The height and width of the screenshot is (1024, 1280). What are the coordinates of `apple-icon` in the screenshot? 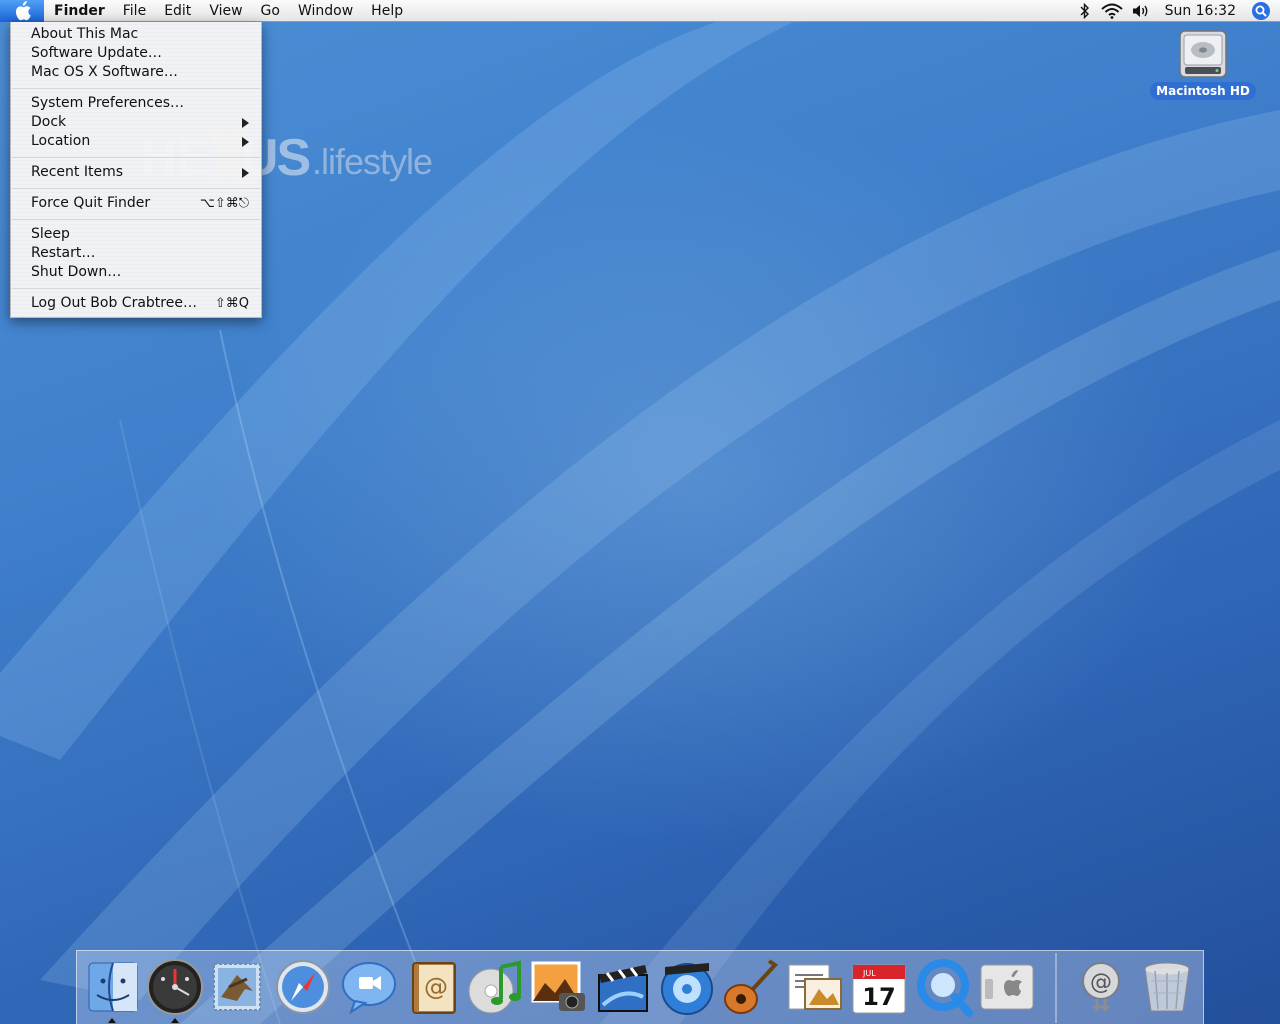 It's located at (23, 10).